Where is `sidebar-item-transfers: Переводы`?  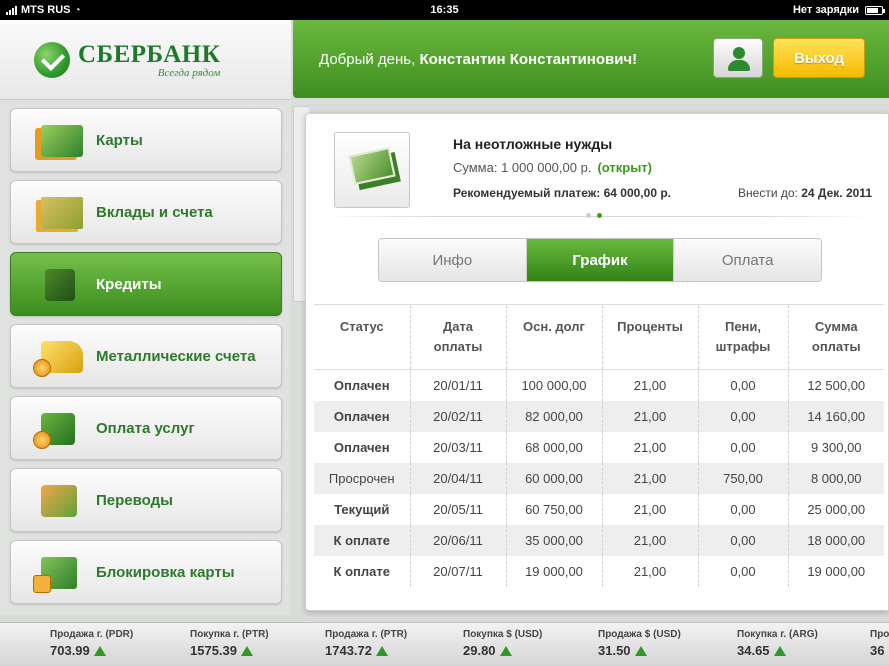 sidebar-item-transfers: Переводы is located at coordinates (146, 500).